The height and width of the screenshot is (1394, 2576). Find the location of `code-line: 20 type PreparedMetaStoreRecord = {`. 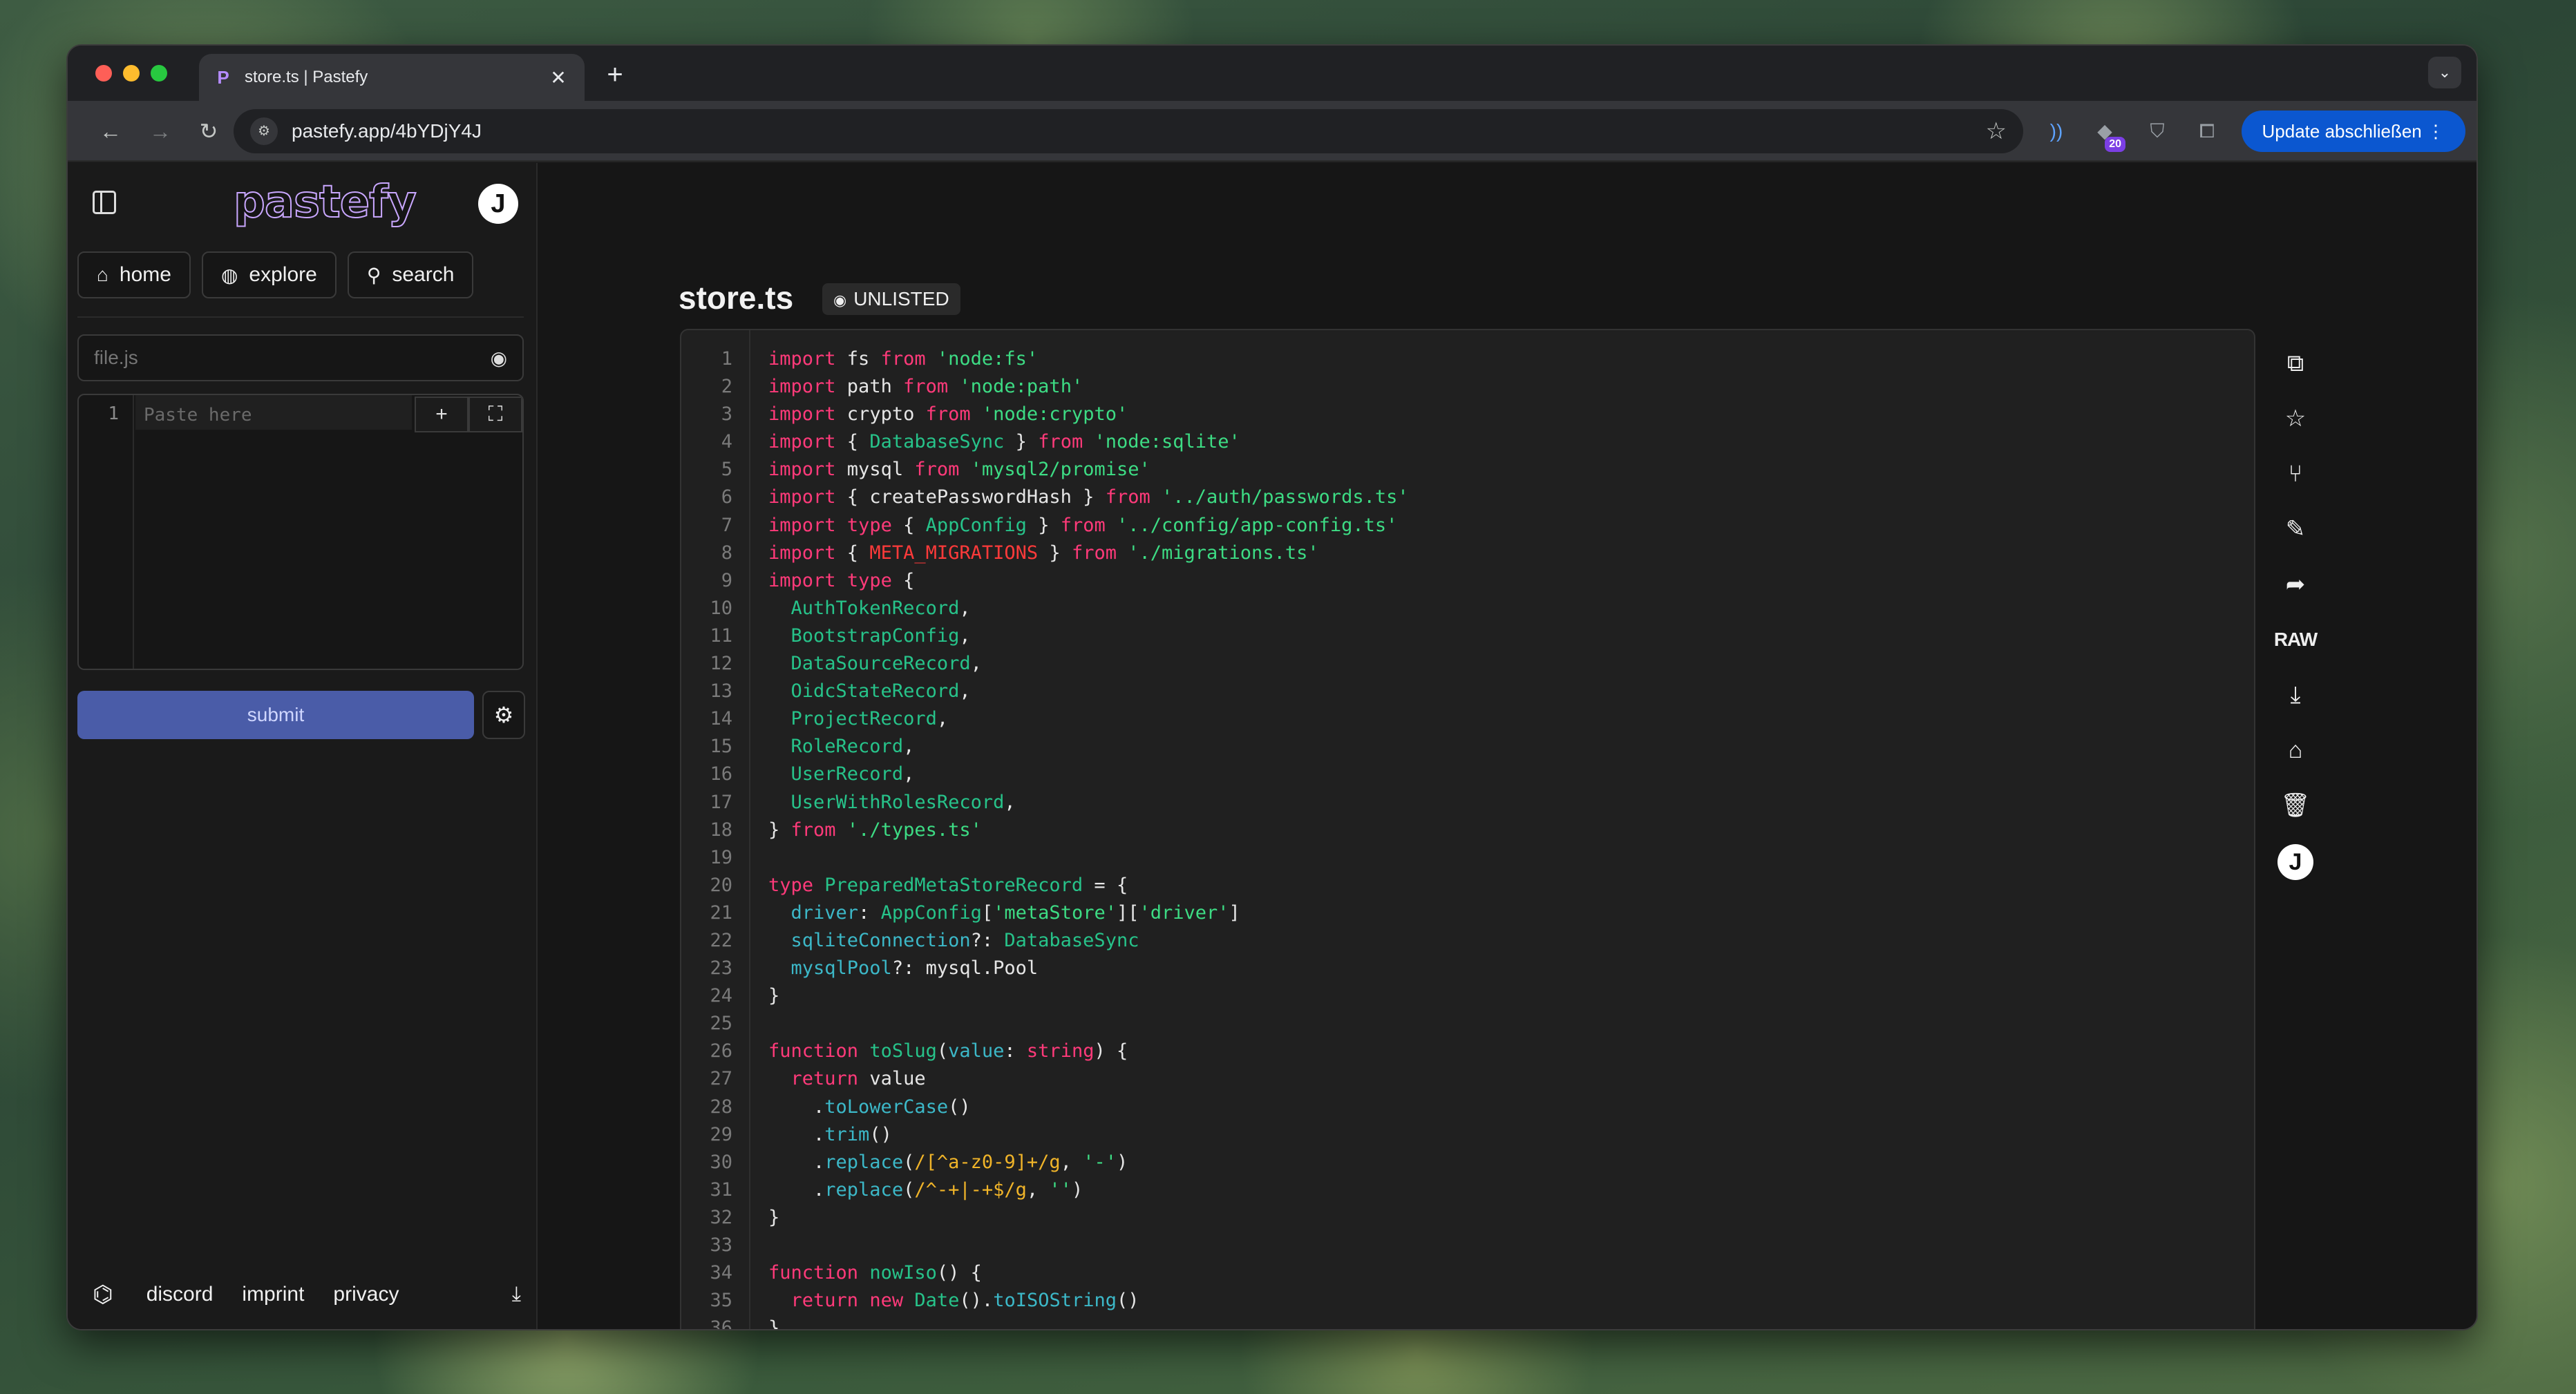

code-line: 20 type PreparedMetaStoreRecord = { is located at coordinates (1467, 885).